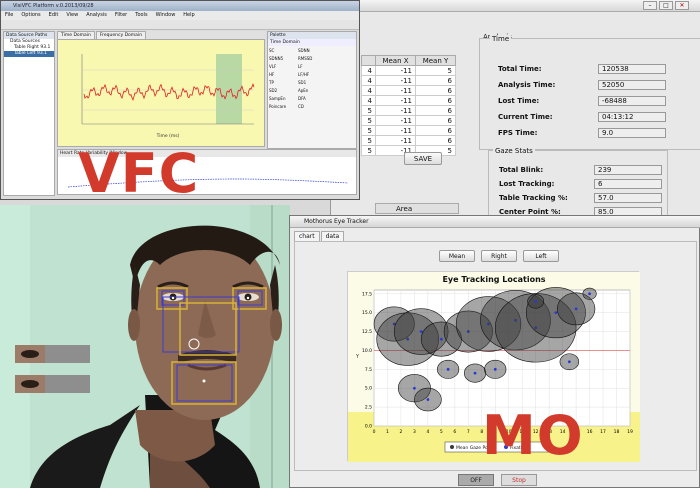 The image size is (700, 488). I want to click on tab-time-domain: Time Domain, so click(76, 35).